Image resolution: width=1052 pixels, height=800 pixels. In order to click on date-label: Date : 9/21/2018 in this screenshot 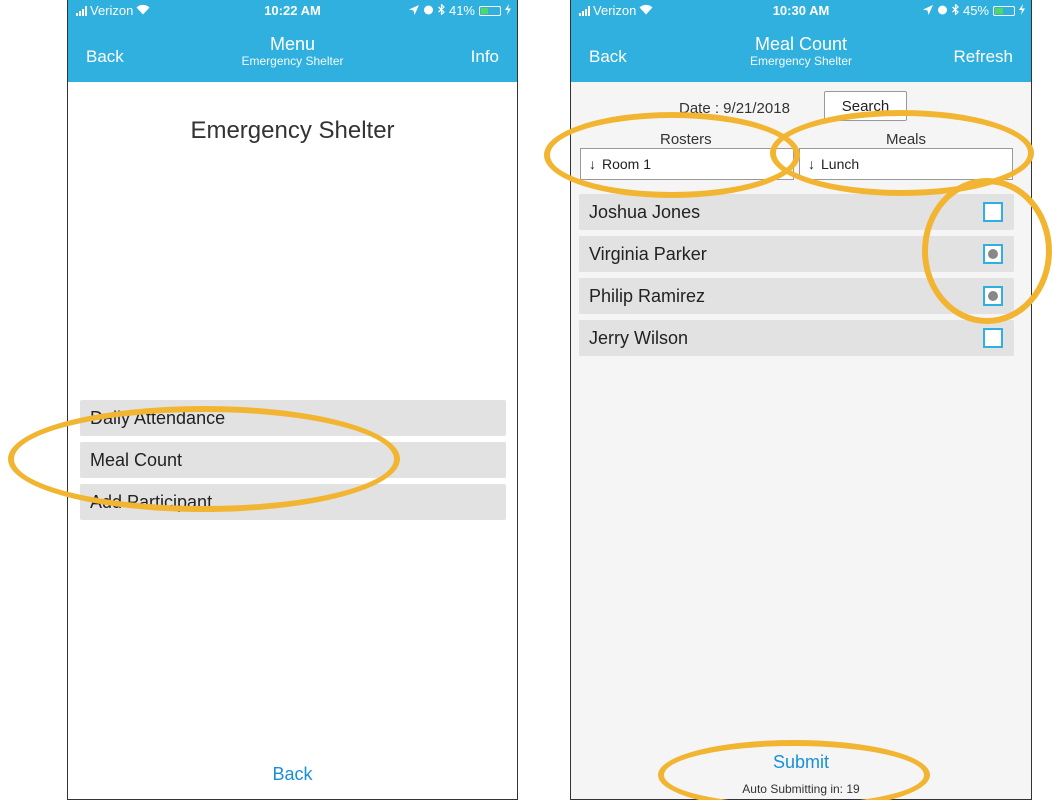, I will do `click(734, 108)`.